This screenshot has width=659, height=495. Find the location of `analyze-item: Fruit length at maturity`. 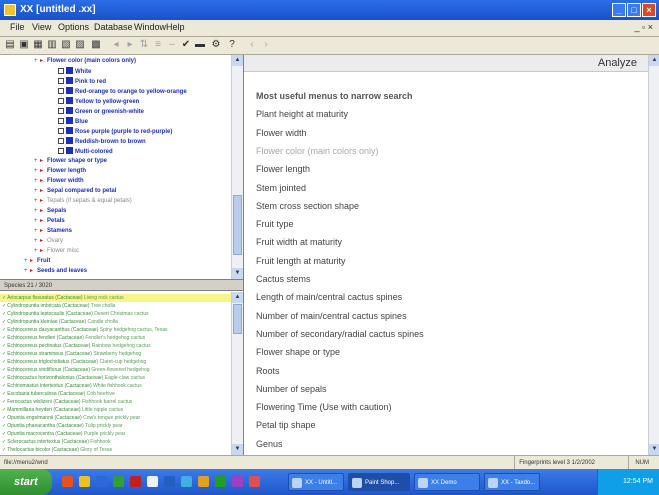

analyze-item: Fruit length at maturity is located at coordinates (301, 261).